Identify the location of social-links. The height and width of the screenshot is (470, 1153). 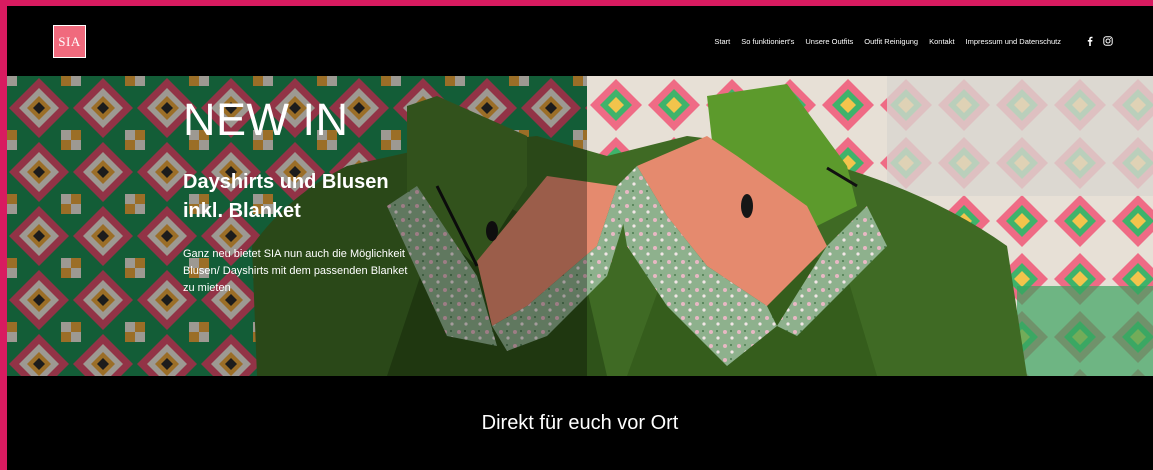
(1095, 41).